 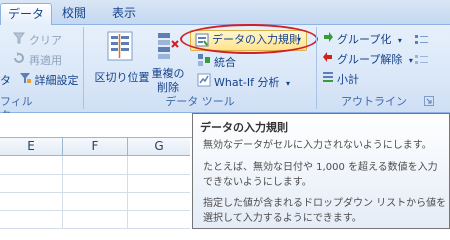 What do you see at coordinates (225, 12) in the screenshot?
I see `ribbon-tab-bar: データ 校閲 表示` at bounding box center [225, 12].